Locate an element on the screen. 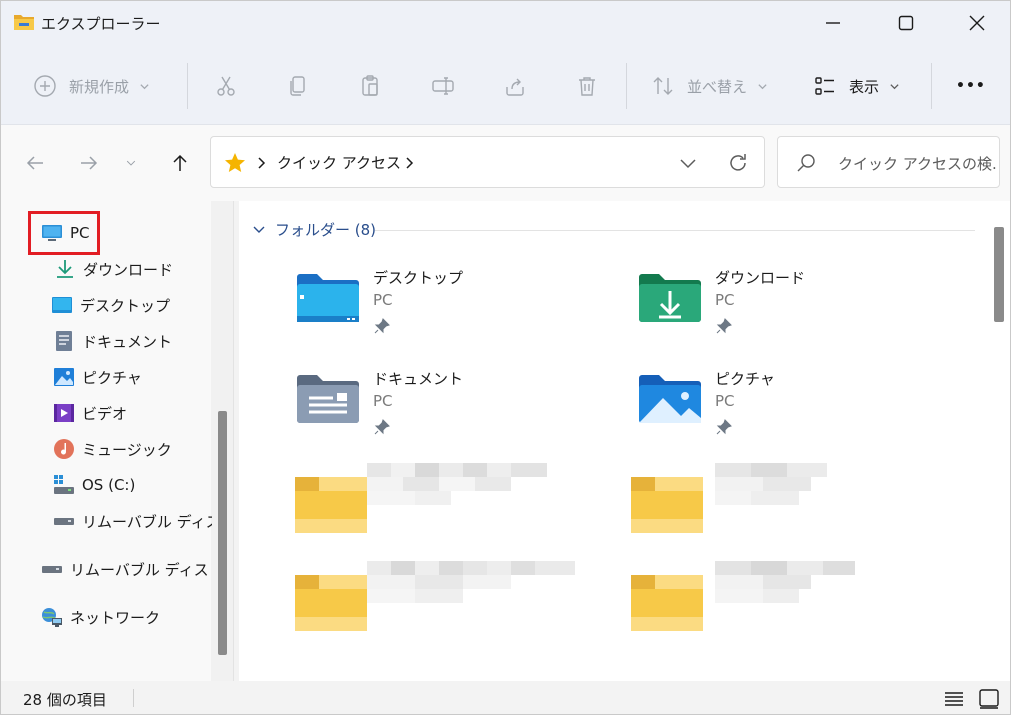 This screenshot has height=715, width=1011. folder-tile-desktop: デスクトップ PC is located at coordinates (445, 307).